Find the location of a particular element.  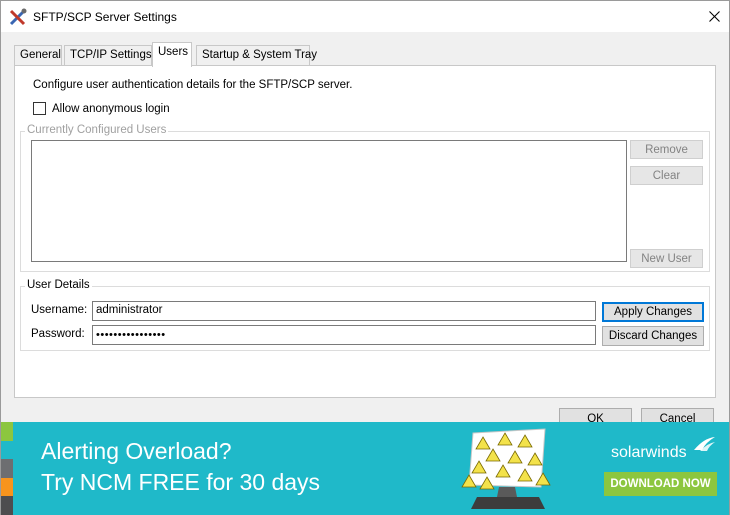

tab-general: General is located at coordinates (38, 55).